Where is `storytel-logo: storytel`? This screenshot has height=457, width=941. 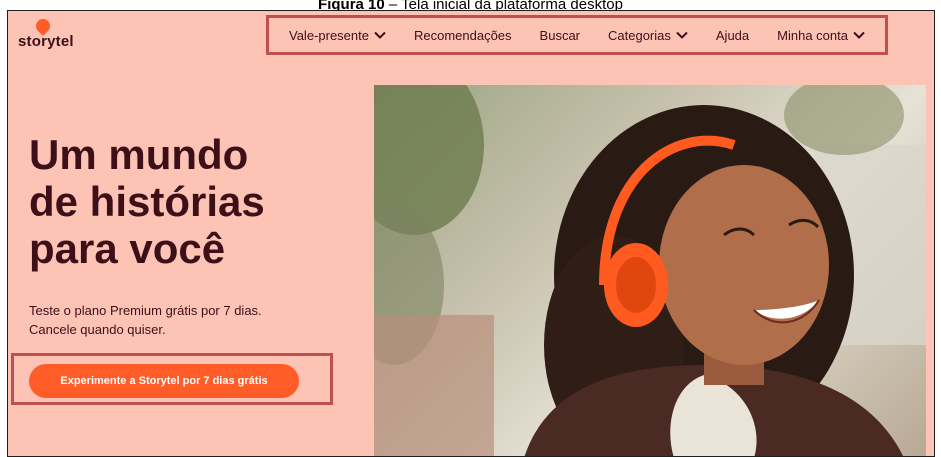
storytel-logo: storytel is located at coordinates (53, 34).